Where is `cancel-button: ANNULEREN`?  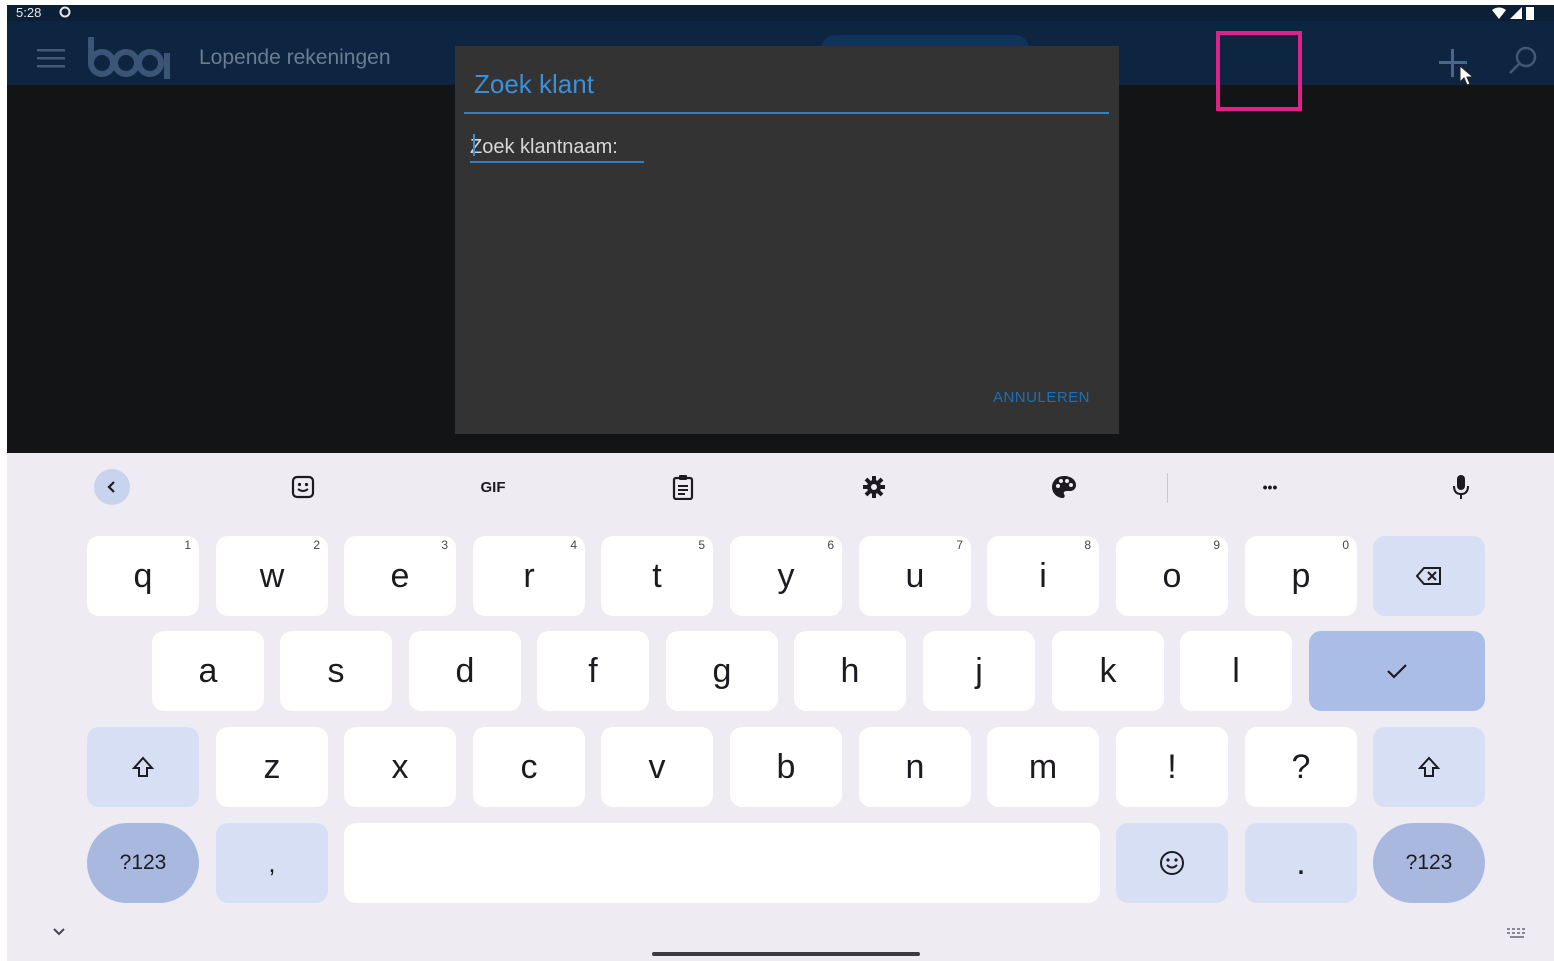
cancel-button: ANNULEREN is located at coordinates (1041, 397).